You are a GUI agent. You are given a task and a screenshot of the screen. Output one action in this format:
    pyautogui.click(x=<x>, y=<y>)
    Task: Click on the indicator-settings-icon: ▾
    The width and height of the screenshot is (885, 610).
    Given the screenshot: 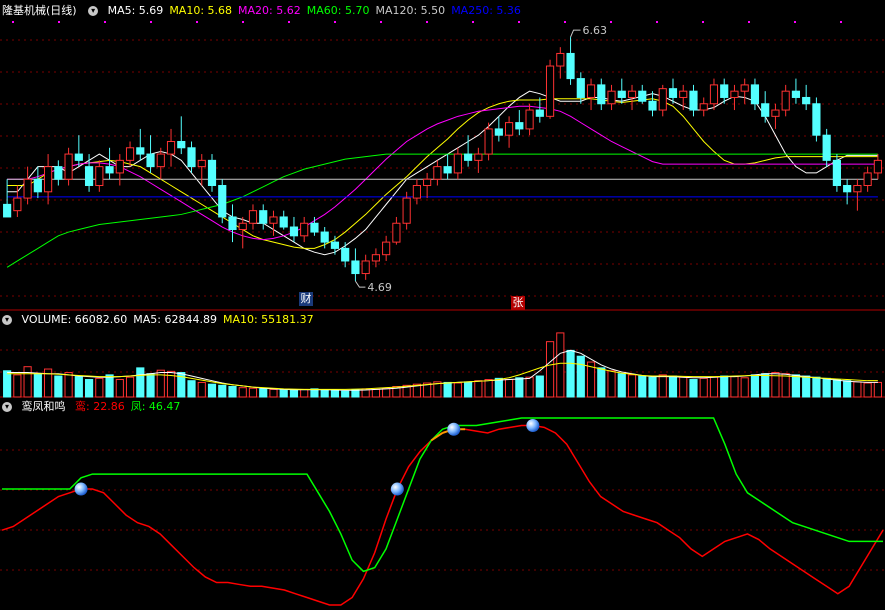 What is the action you would take?
    pyautogui.click(x=7, y=407)
    